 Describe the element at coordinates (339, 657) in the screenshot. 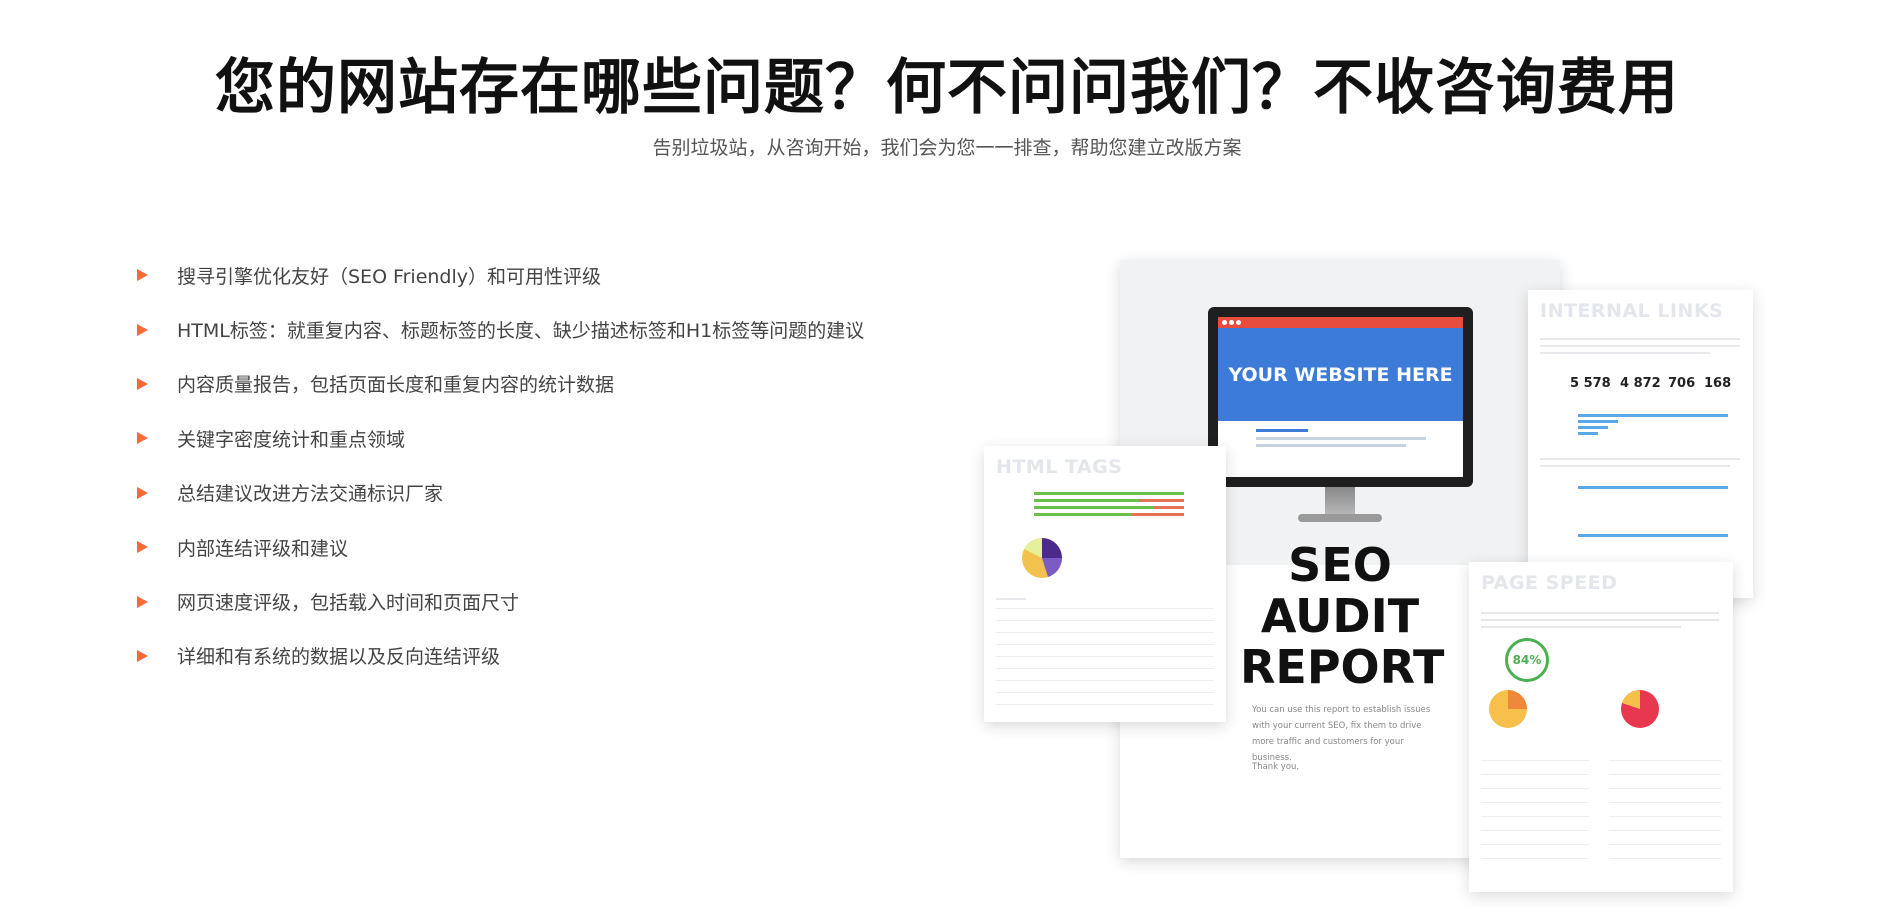

I see `feature-text: 详细和有系统的数据以及反向连结评级` at that location.